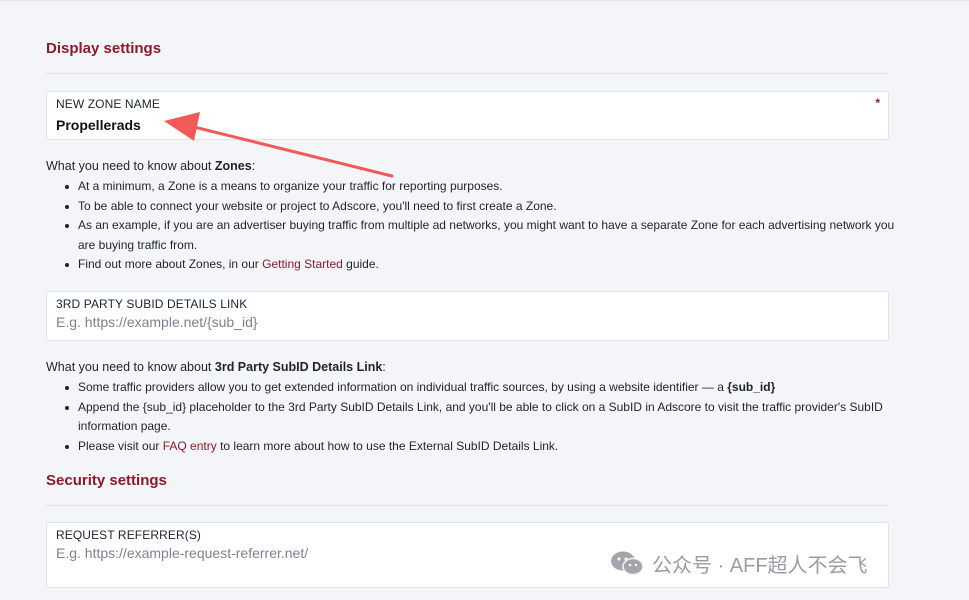 Image resolution: width=969 pixels, height=600 pixels. I want to click on security-settings-title: Security settings, so click(106, 480).